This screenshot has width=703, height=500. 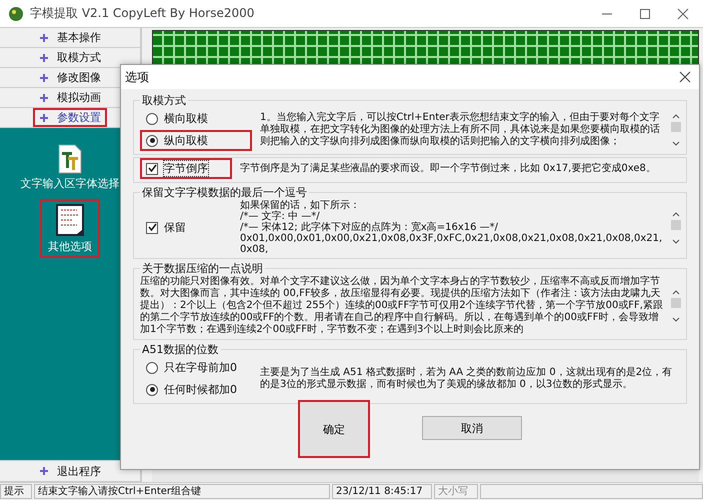 What do you see at coordinates (16, 491) in the screenshot?
I see `status-label: 提示` at bounding box center [16, 491].